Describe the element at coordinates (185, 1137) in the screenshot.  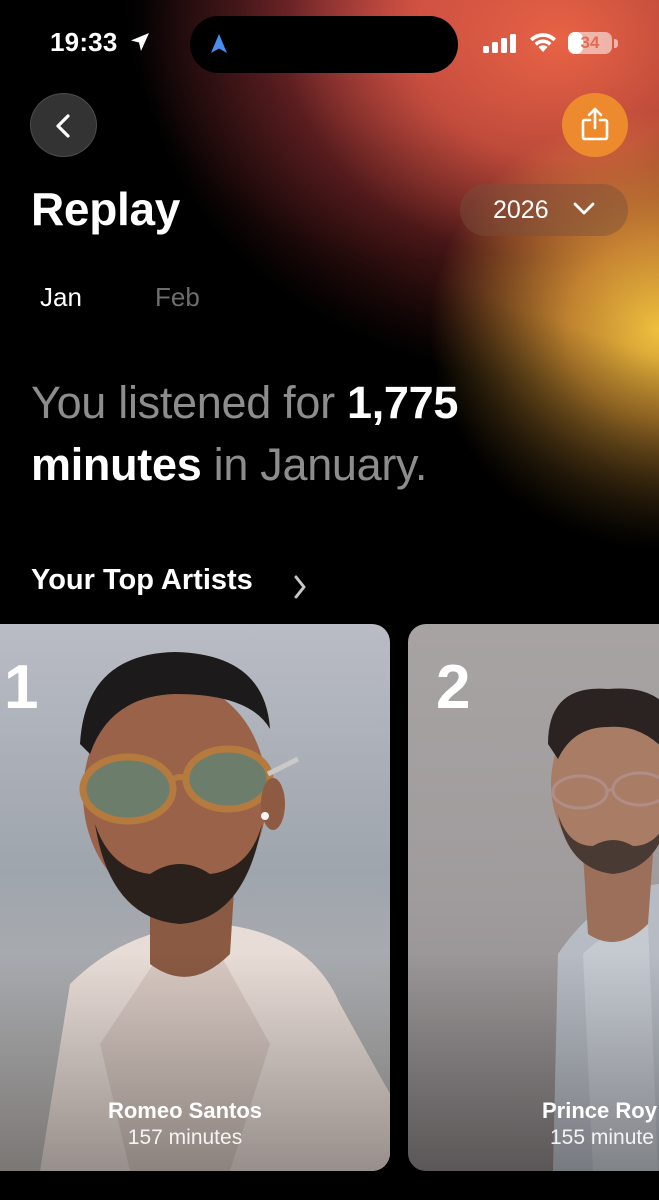
I see `artist-minutes: 157 minutes` at that location.